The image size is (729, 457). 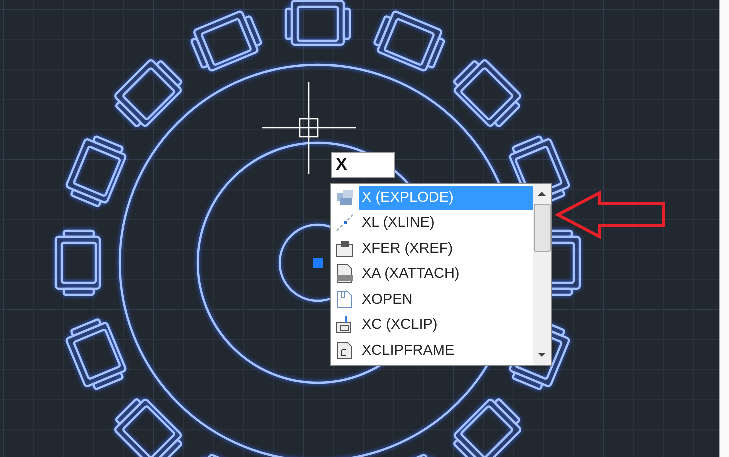 What do you see at coordinates (446, 248) in the screenshot?
I see `suggestion-item: XFER (XREF)` at bounding box center [446, 248].